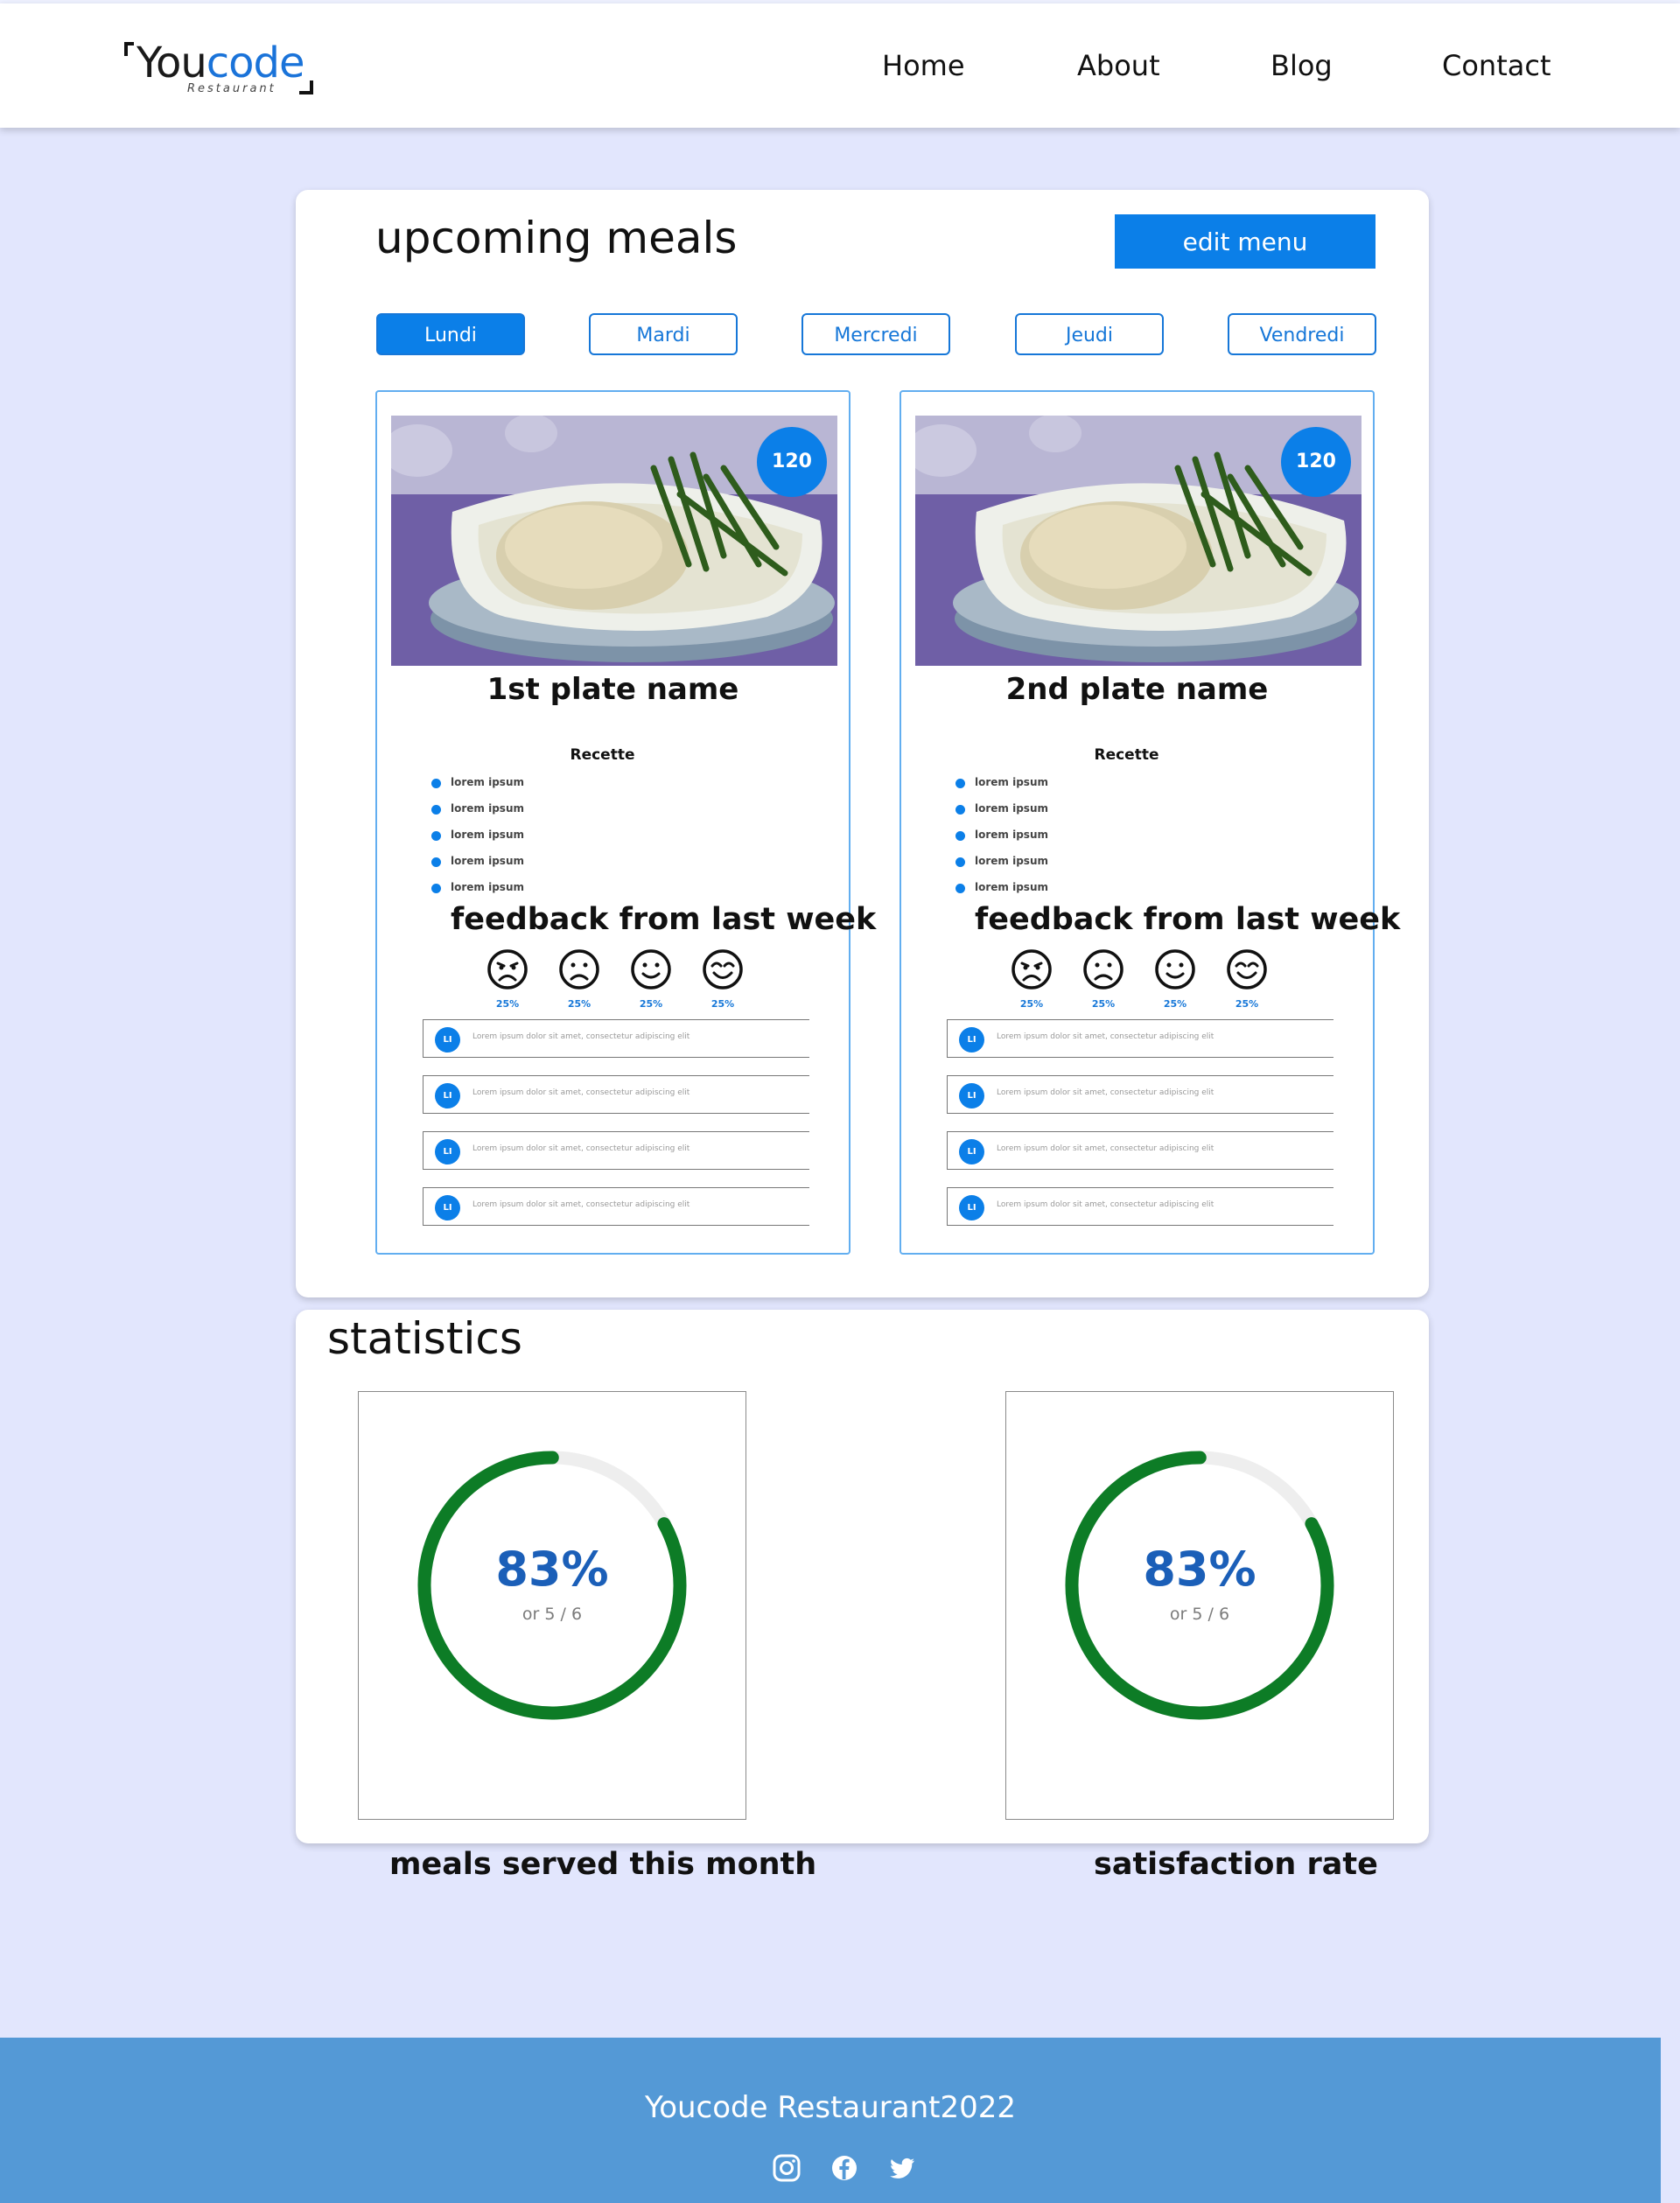 This screenshot has width=1680, height=2203. Describe the element at coordinates (306, 87) in the screenshot. I see `logo-bracket-bottom-right` at that location.